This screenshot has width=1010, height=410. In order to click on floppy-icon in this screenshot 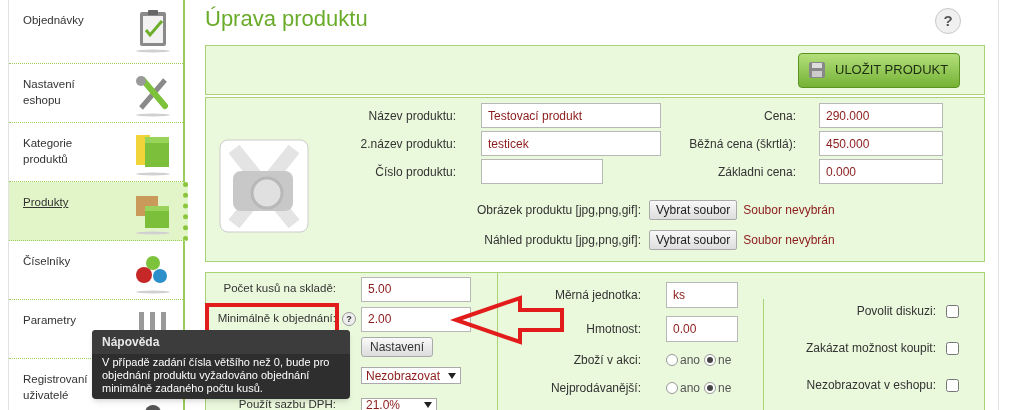, I will do `click(817, 70)`.